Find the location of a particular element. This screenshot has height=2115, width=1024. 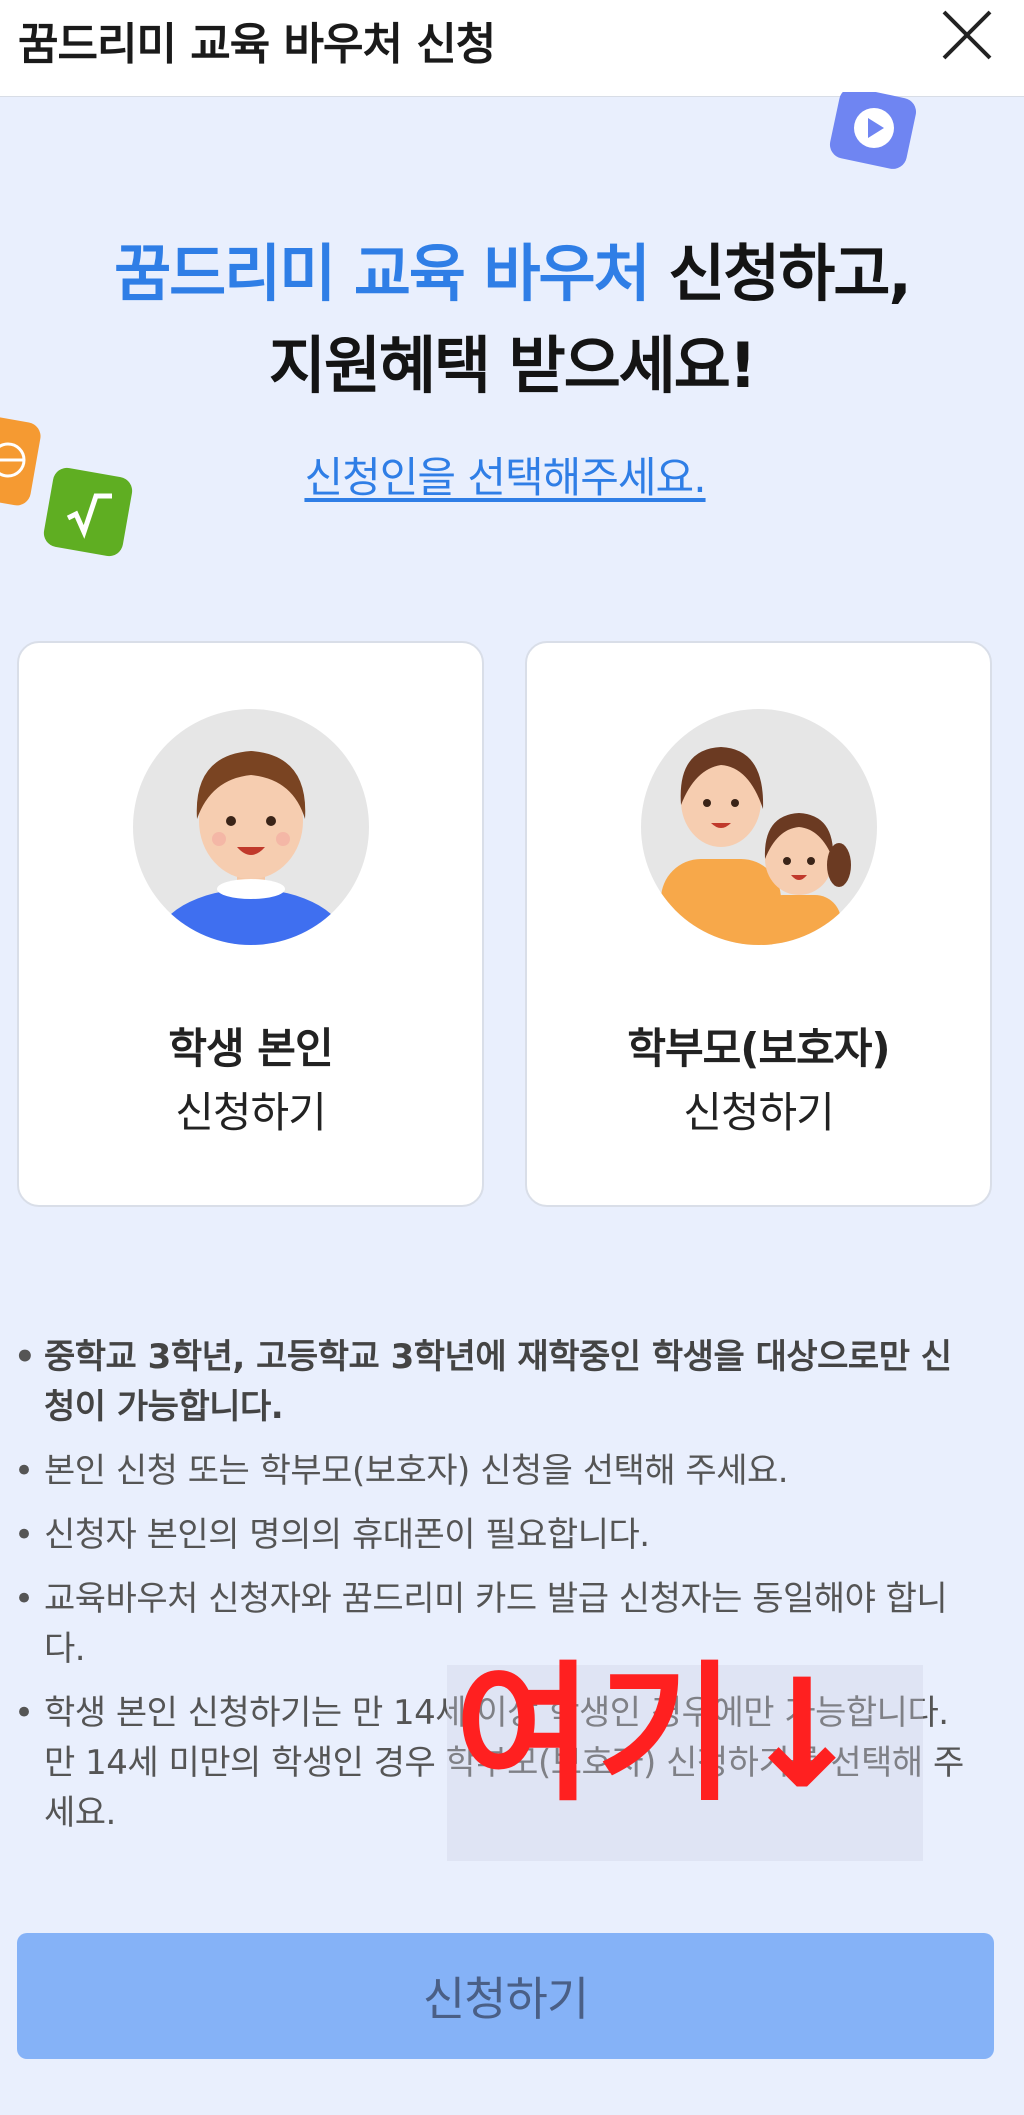

close-icon is located at coordinates (967, 35).